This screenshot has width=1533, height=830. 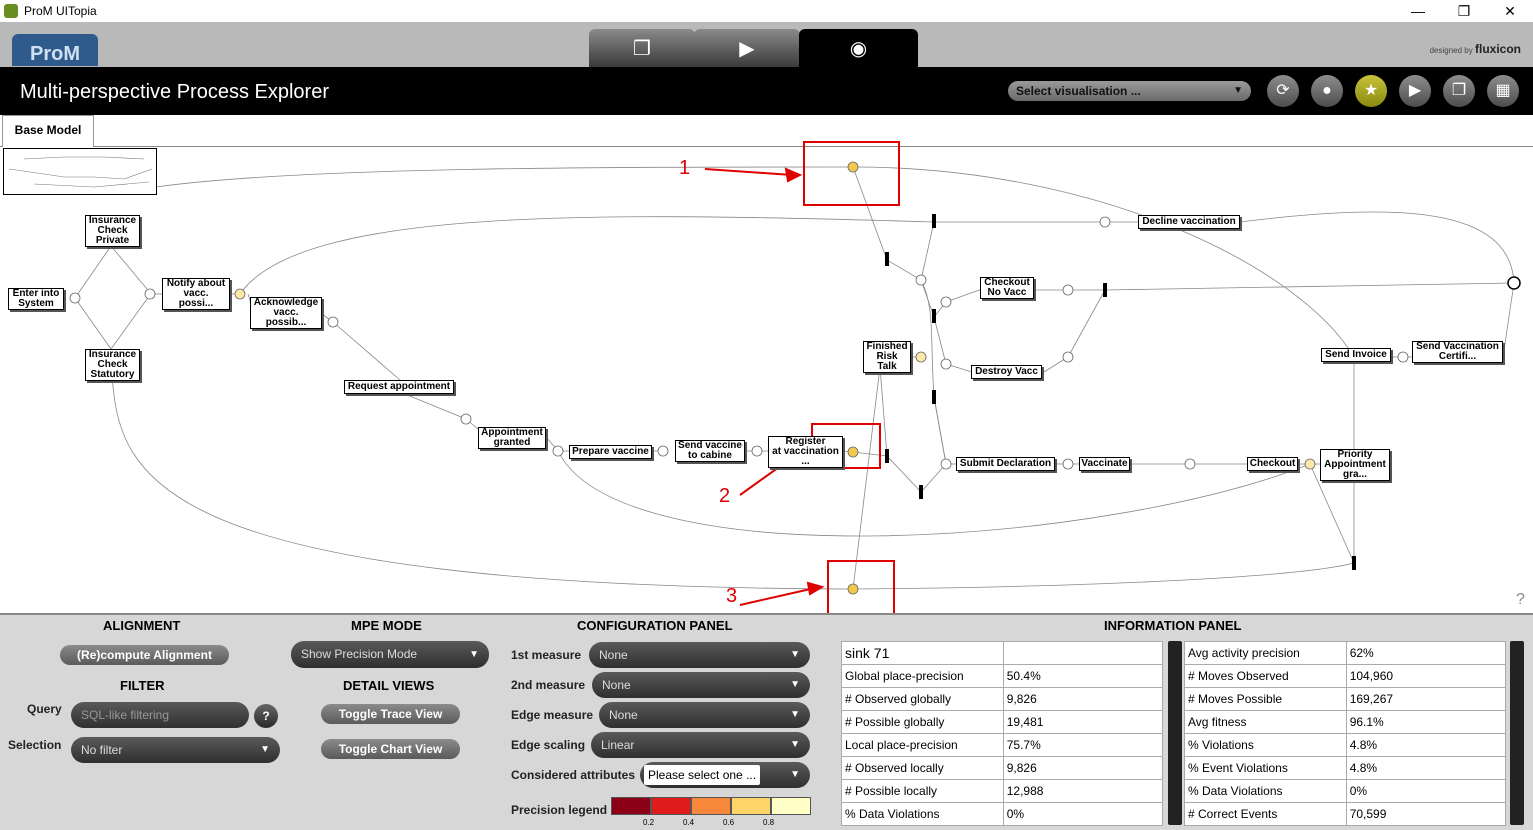 I want to click on info-key: sink 71, so click(x=922, y=653).